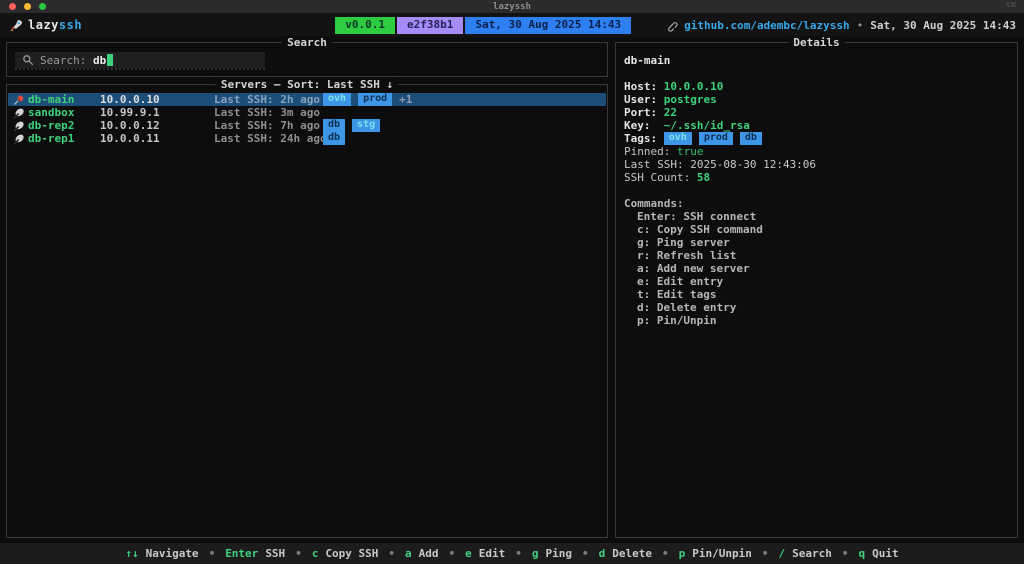 The image size is (1024, 564). What do you see at coordinates (687, 307) in the screenshot?
I see `command-hint: d: Delete entry` at bounding box center [687, 307].